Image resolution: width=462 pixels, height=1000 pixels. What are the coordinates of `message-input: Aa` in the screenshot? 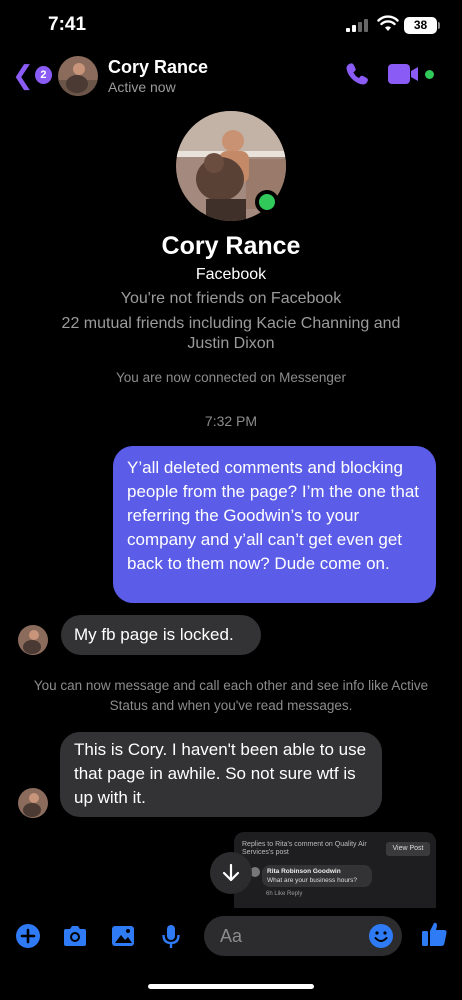 It's located at (303, 936).